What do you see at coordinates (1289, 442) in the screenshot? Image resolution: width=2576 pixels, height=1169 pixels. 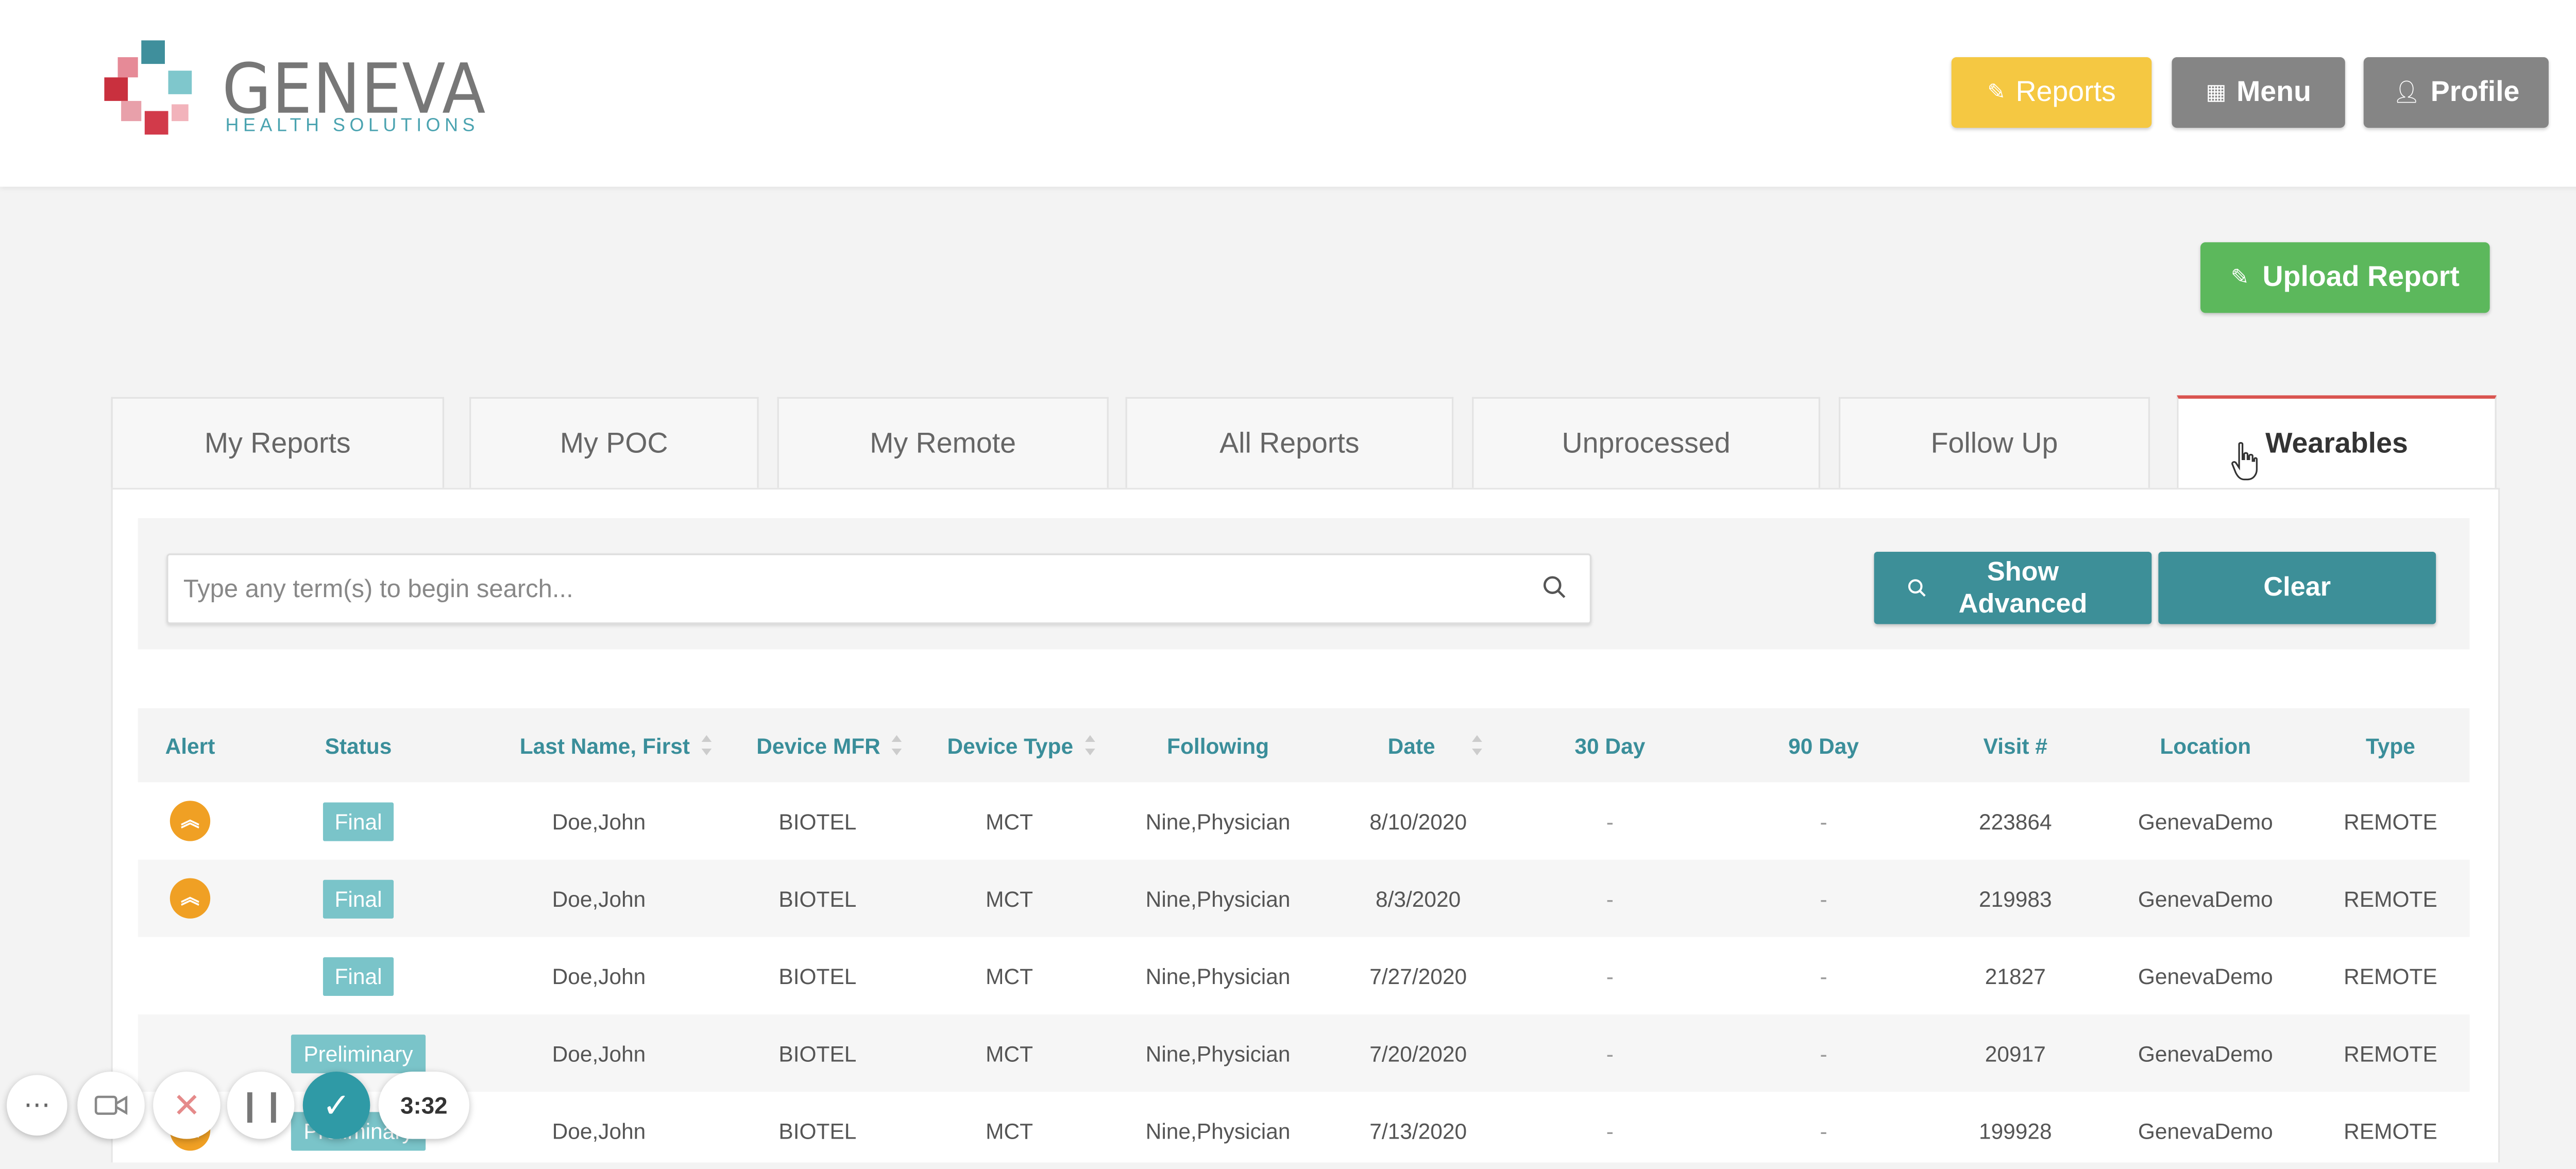 I see `tab-all-reports: All Reports` at bounding box center [1289, 442].